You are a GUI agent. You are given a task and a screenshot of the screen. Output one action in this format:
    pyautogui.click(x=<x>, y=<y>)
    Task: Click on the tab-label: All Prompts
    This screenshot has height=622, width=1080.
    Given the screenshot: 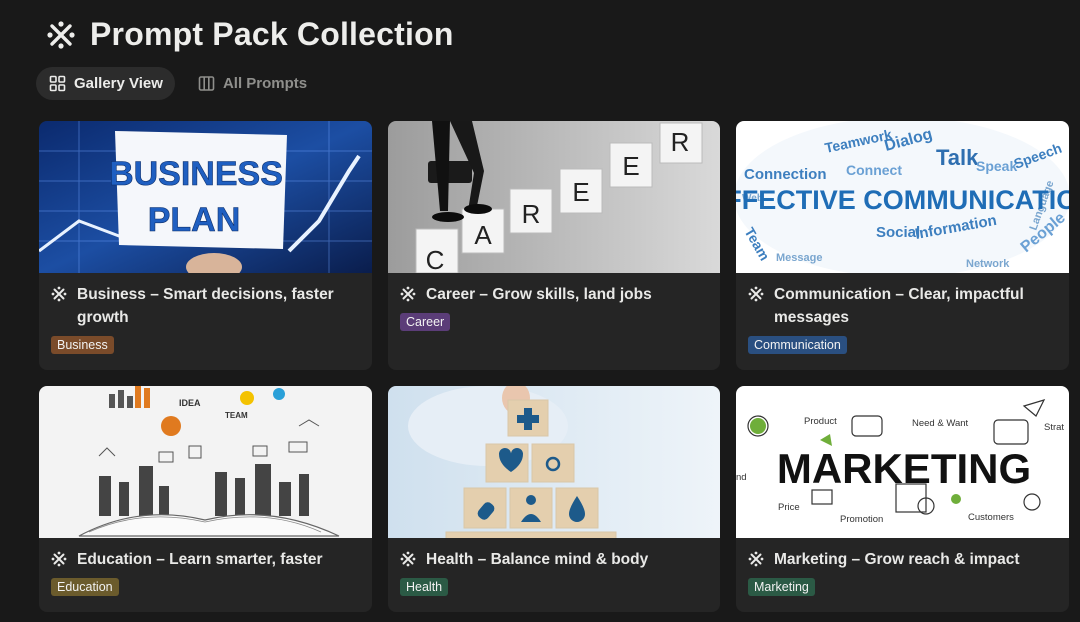 What is the action you would take?
    pyautogui.click(x=265, y=83)
    